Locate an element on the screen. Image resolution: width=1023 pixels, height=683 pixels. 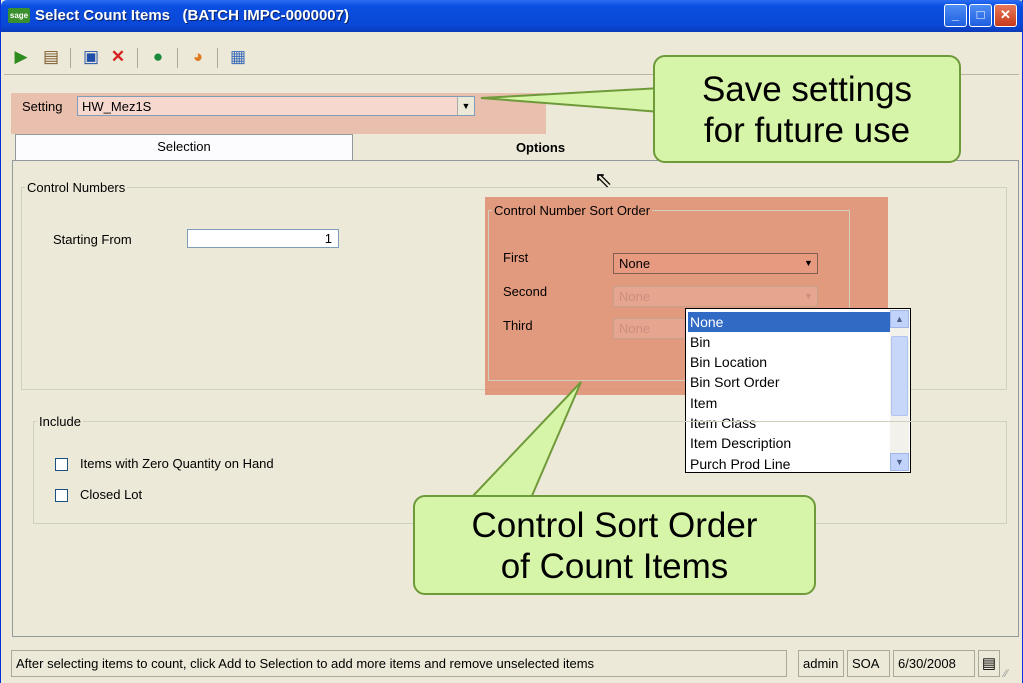
save-settings-callout: Save settings for future use is located at coordinates (807, 109).